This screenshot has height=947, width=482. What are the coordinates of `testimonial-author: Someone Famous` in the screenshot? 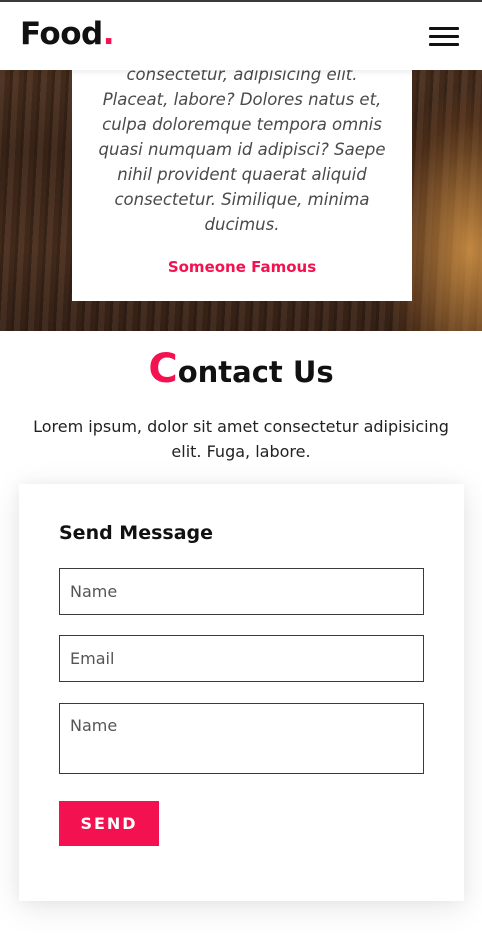 It's located at (242, 267).